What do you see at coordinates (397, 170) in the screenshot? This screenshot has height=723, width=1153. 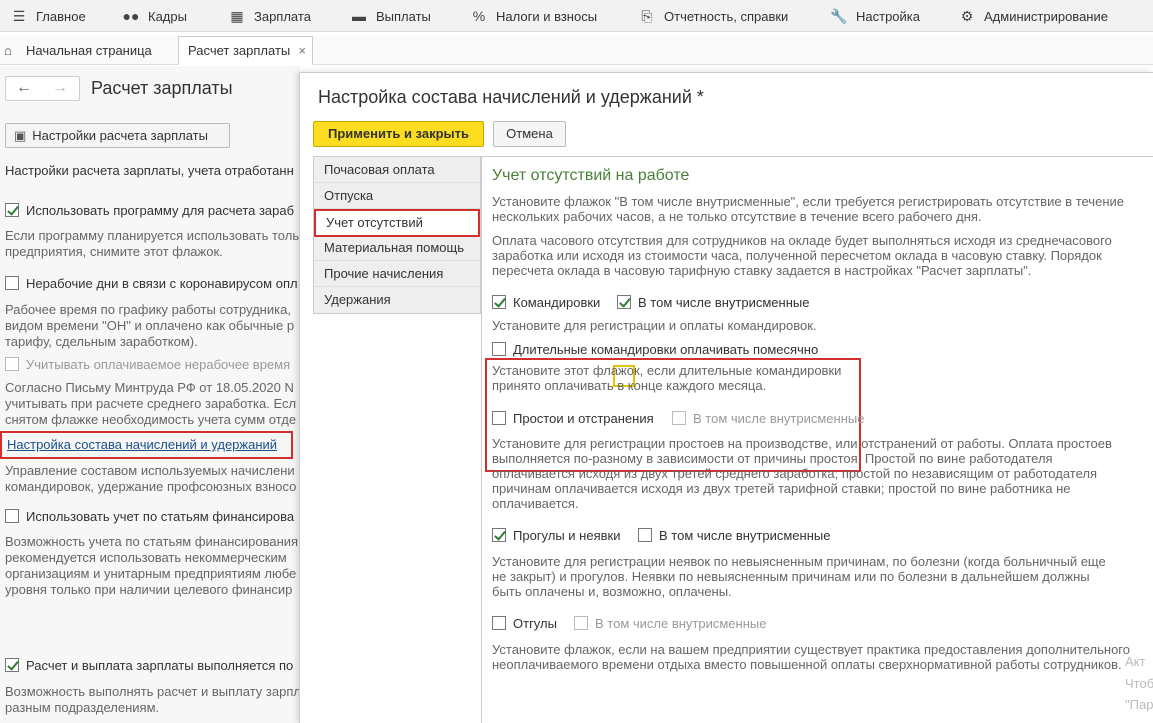 I see `nav-hourly-pay: Почасовая оплата` at bounding box center [397, 170].